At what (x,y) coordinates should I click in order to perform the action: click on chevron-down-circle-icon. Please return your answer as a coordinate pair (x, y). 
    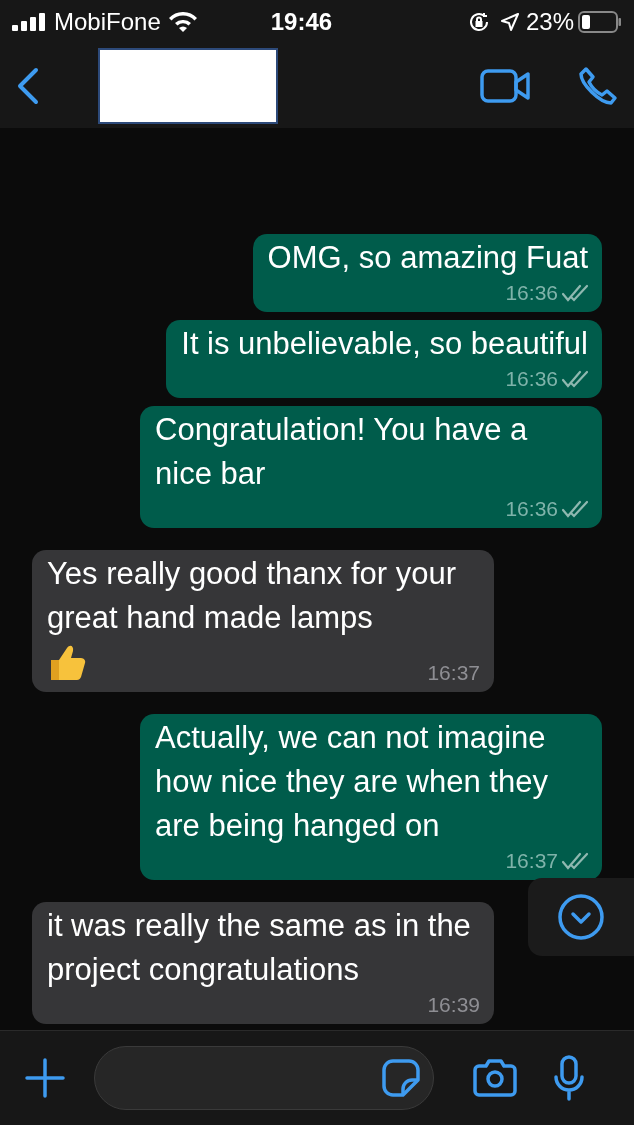
    Looking at the image, I should click on (581, 917).